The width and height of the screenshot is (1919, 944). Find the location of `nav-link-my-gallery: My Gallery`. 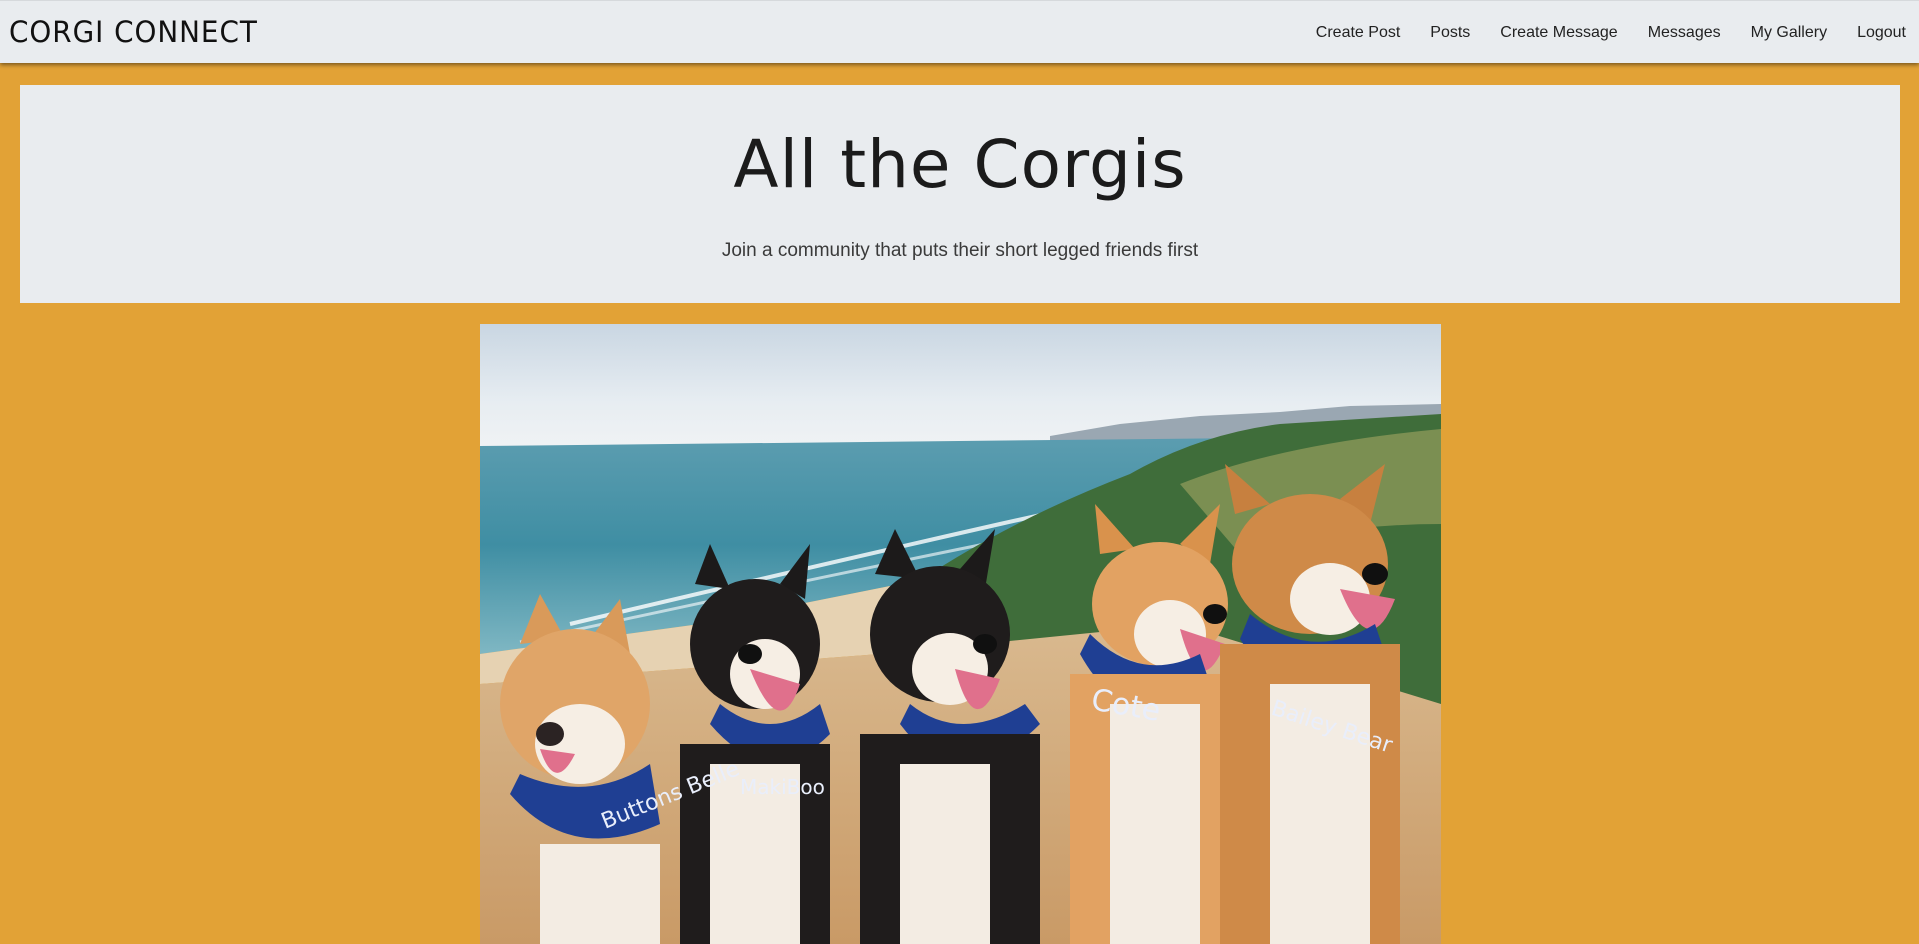

nav-link-my-gallery: My Gallery is located at coordinates (1789, 33).